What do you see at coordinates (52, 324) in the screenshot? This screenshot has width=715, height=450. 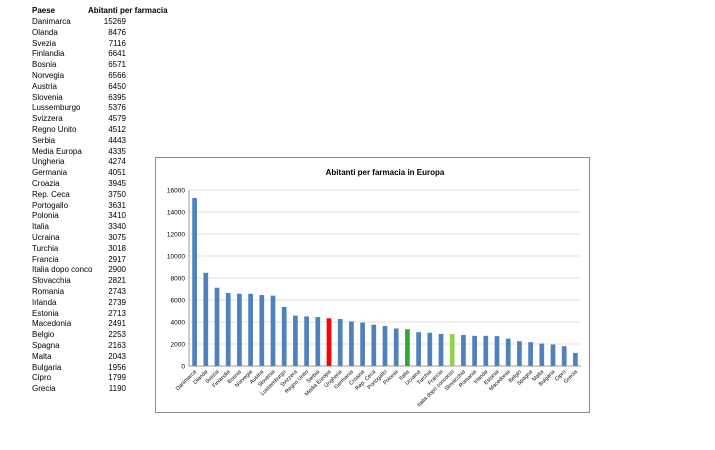 I see `row-country: Macedonia` at bounding box center [52, 324].